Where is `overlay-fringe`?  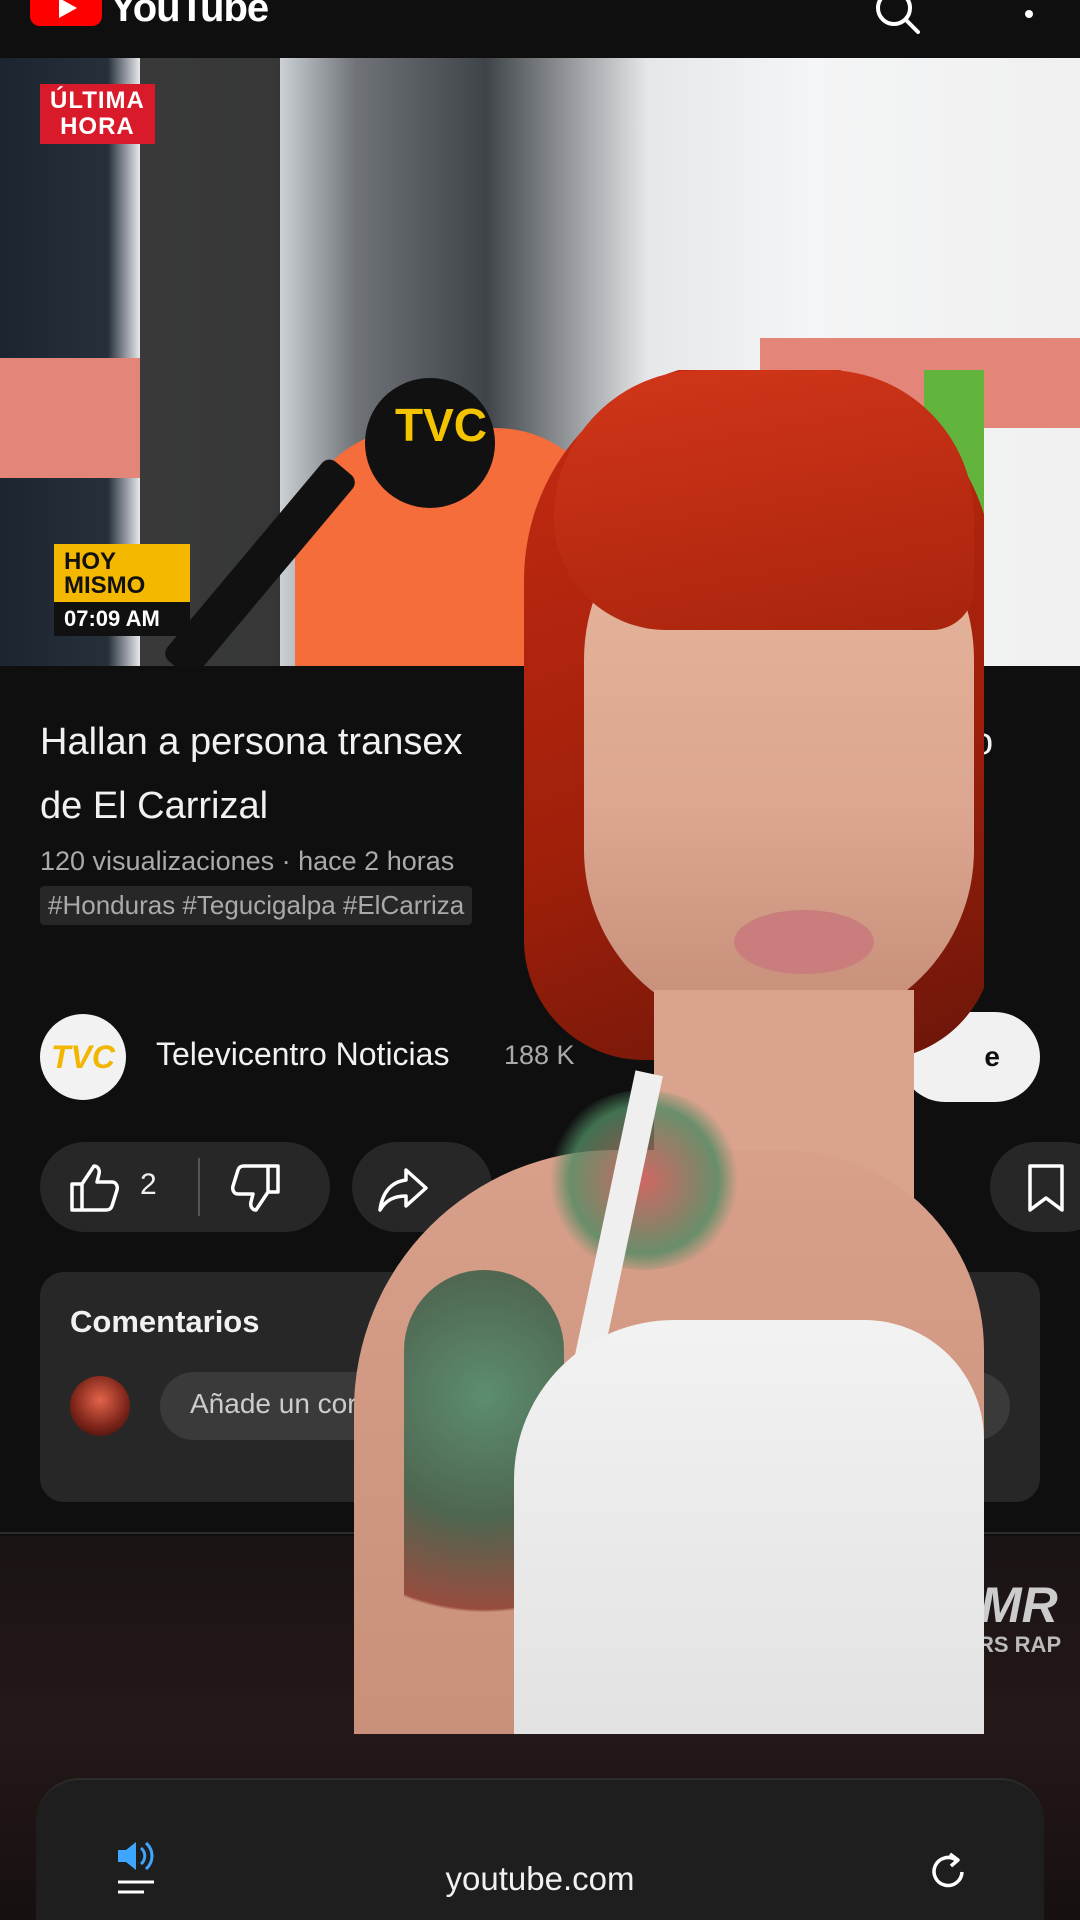 overlay-fringe is located at coordinates (764, 500).